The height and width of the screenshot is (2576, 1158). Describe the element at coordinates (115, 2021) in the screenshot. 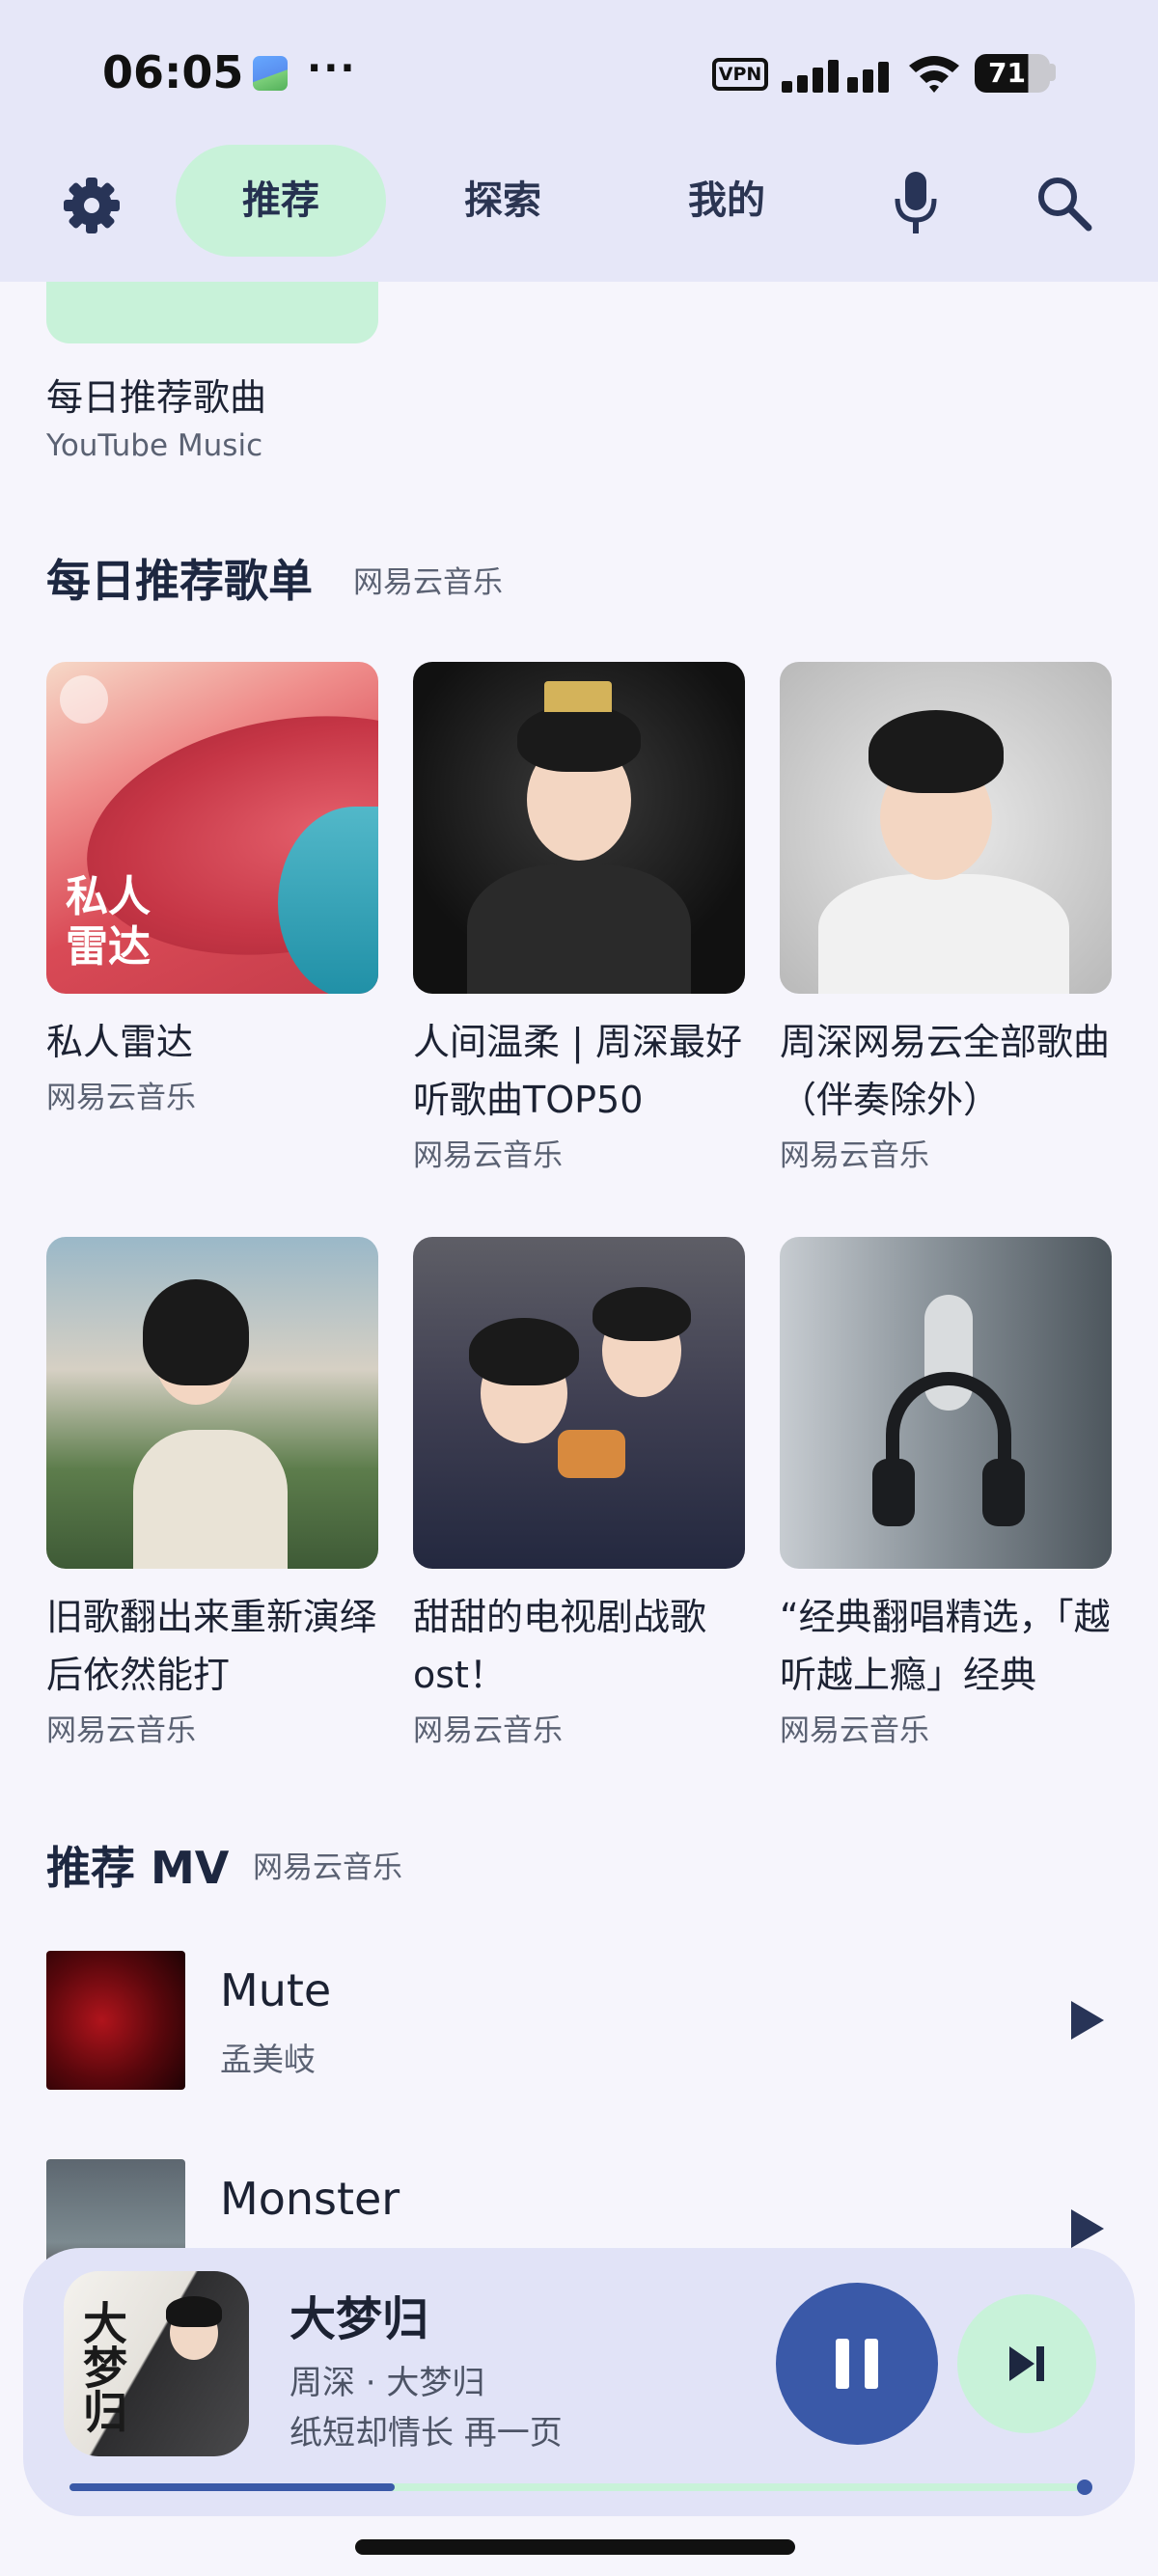

I see `mv-thumbnail` at that location.